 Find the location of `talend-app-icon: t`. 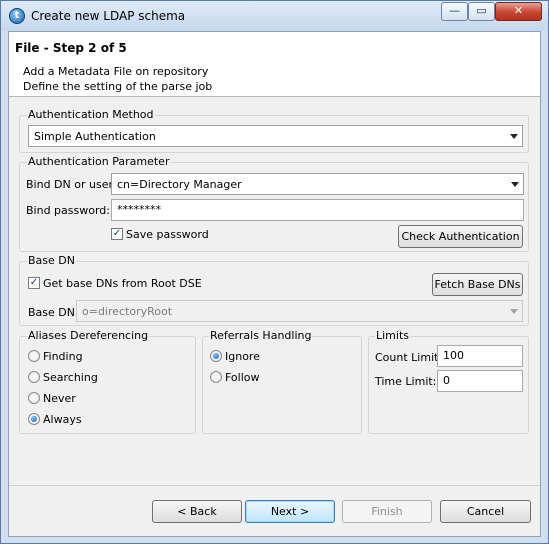

talend-app-icon: t is located at coordinates (17, 16).